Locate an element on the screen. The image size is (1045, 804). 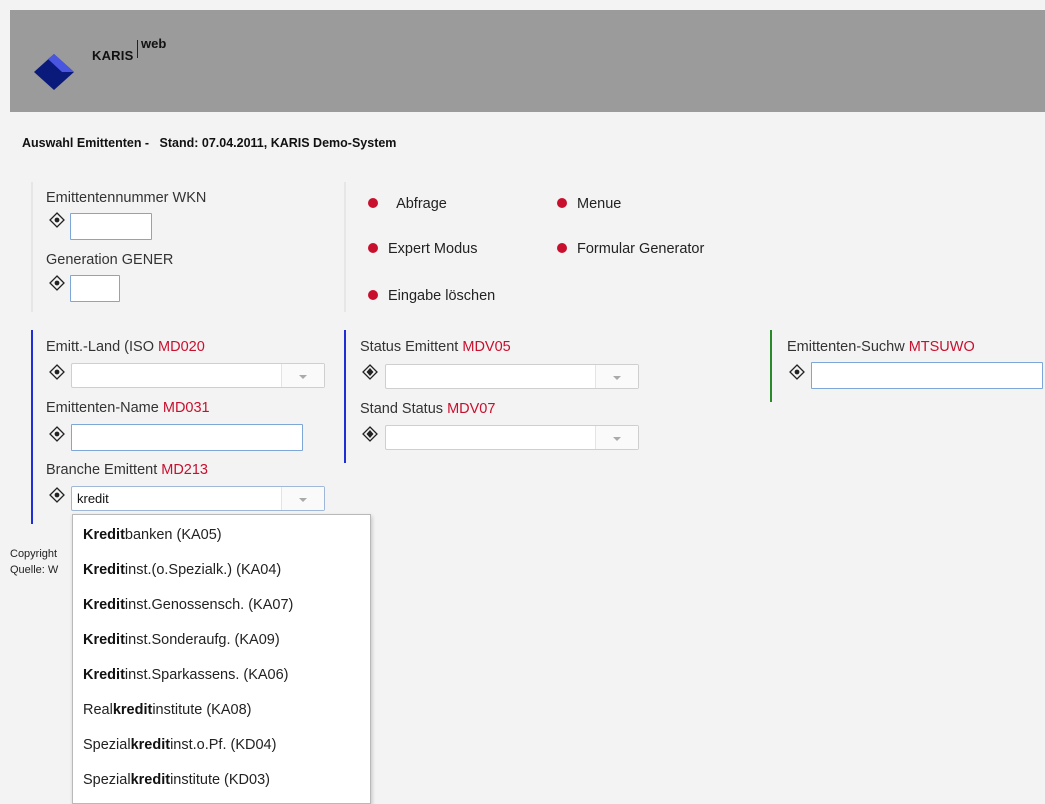
formular-generator-button: Formular Generator is located at coordinates (630, 249).